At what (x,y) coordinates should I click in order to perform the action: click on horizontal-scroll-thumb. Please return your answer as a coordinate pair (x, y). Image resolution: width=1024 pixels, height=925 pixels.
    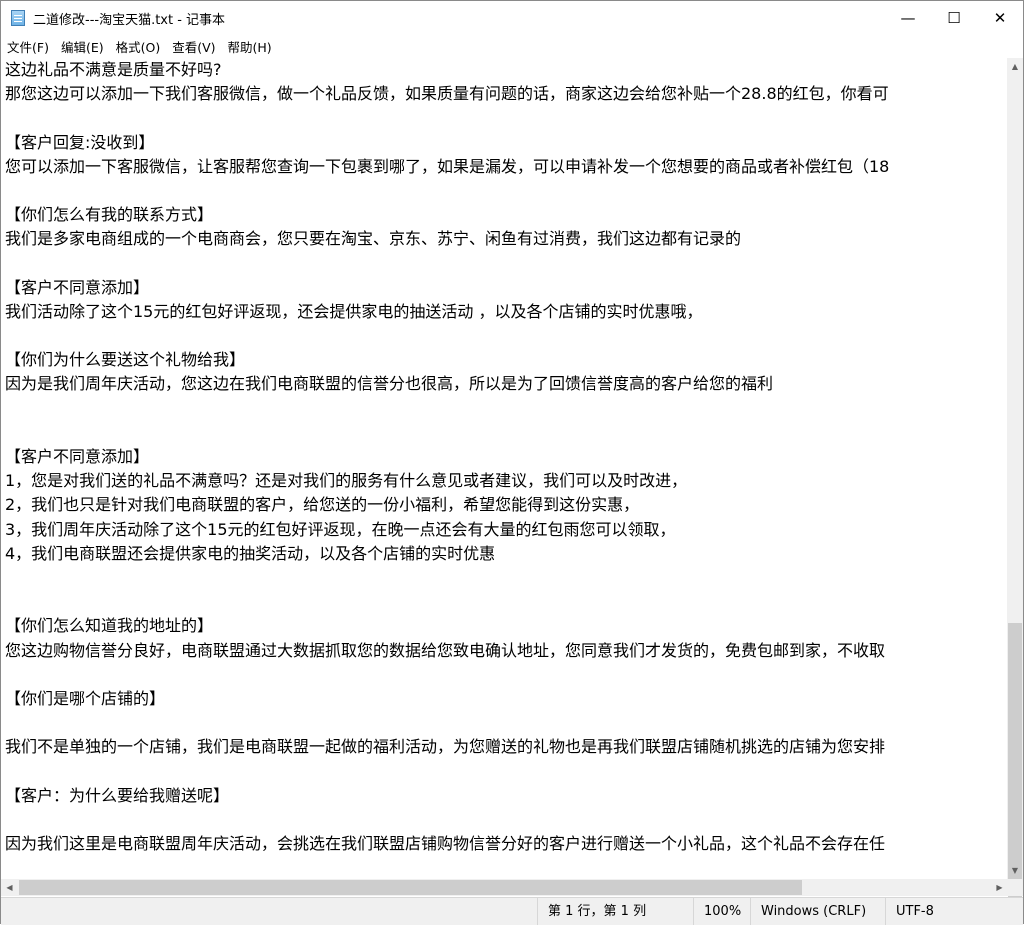
    Looking at the image, I should click on (410, 887).